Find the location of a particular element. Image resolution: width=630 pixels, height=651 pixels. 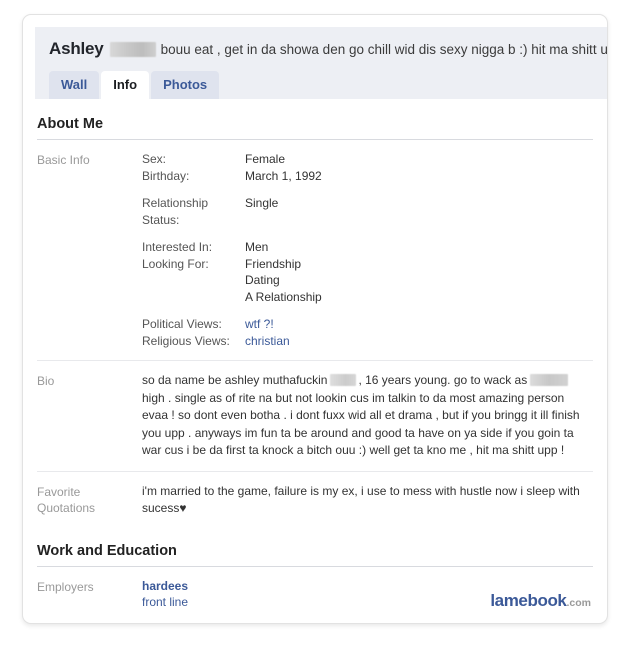

field-looking-for-extra-dating: Dating is located at coordinates (262, 280).